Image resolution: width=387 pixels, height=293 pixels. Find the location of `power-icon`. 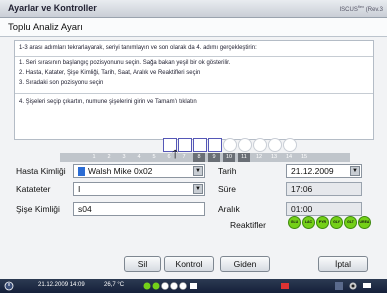

power-icon is located at coordinates (9, 286).